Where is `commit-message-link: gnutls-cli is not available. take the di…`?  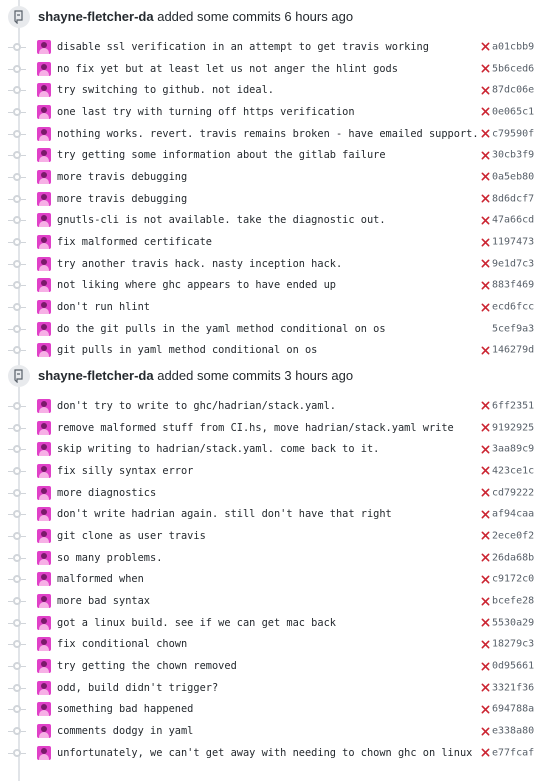 commit-message-link: gnutls-cli is not available. take the di… is located at coordinates (221, 220).